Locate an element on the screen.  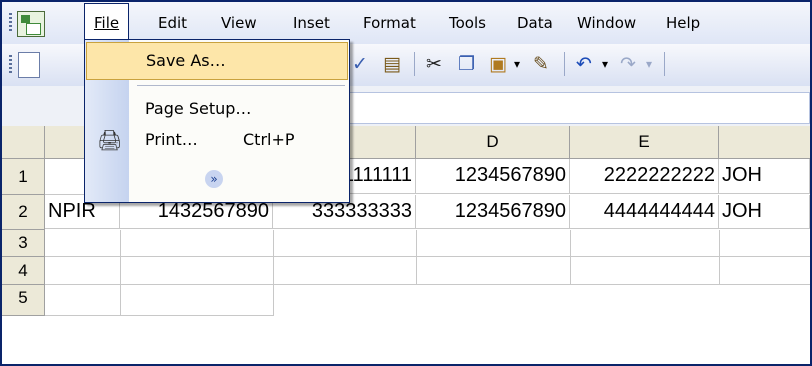
cell-e2: 4444444444 is located at coordinates (644, 212).